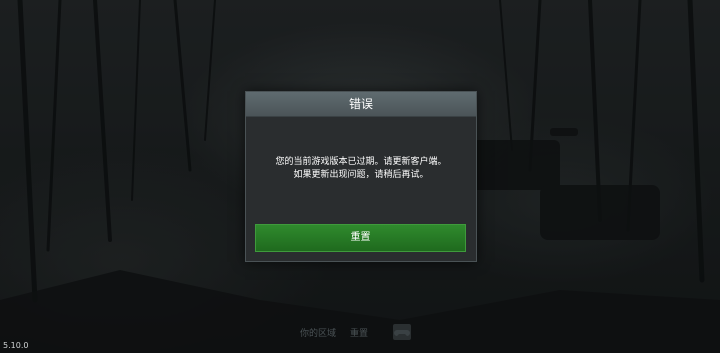 This screenshot has height=353, width=720. Describe the element at coordinates (318, 334) in the screenshot. I see `region-link: 你的区域` at that location.